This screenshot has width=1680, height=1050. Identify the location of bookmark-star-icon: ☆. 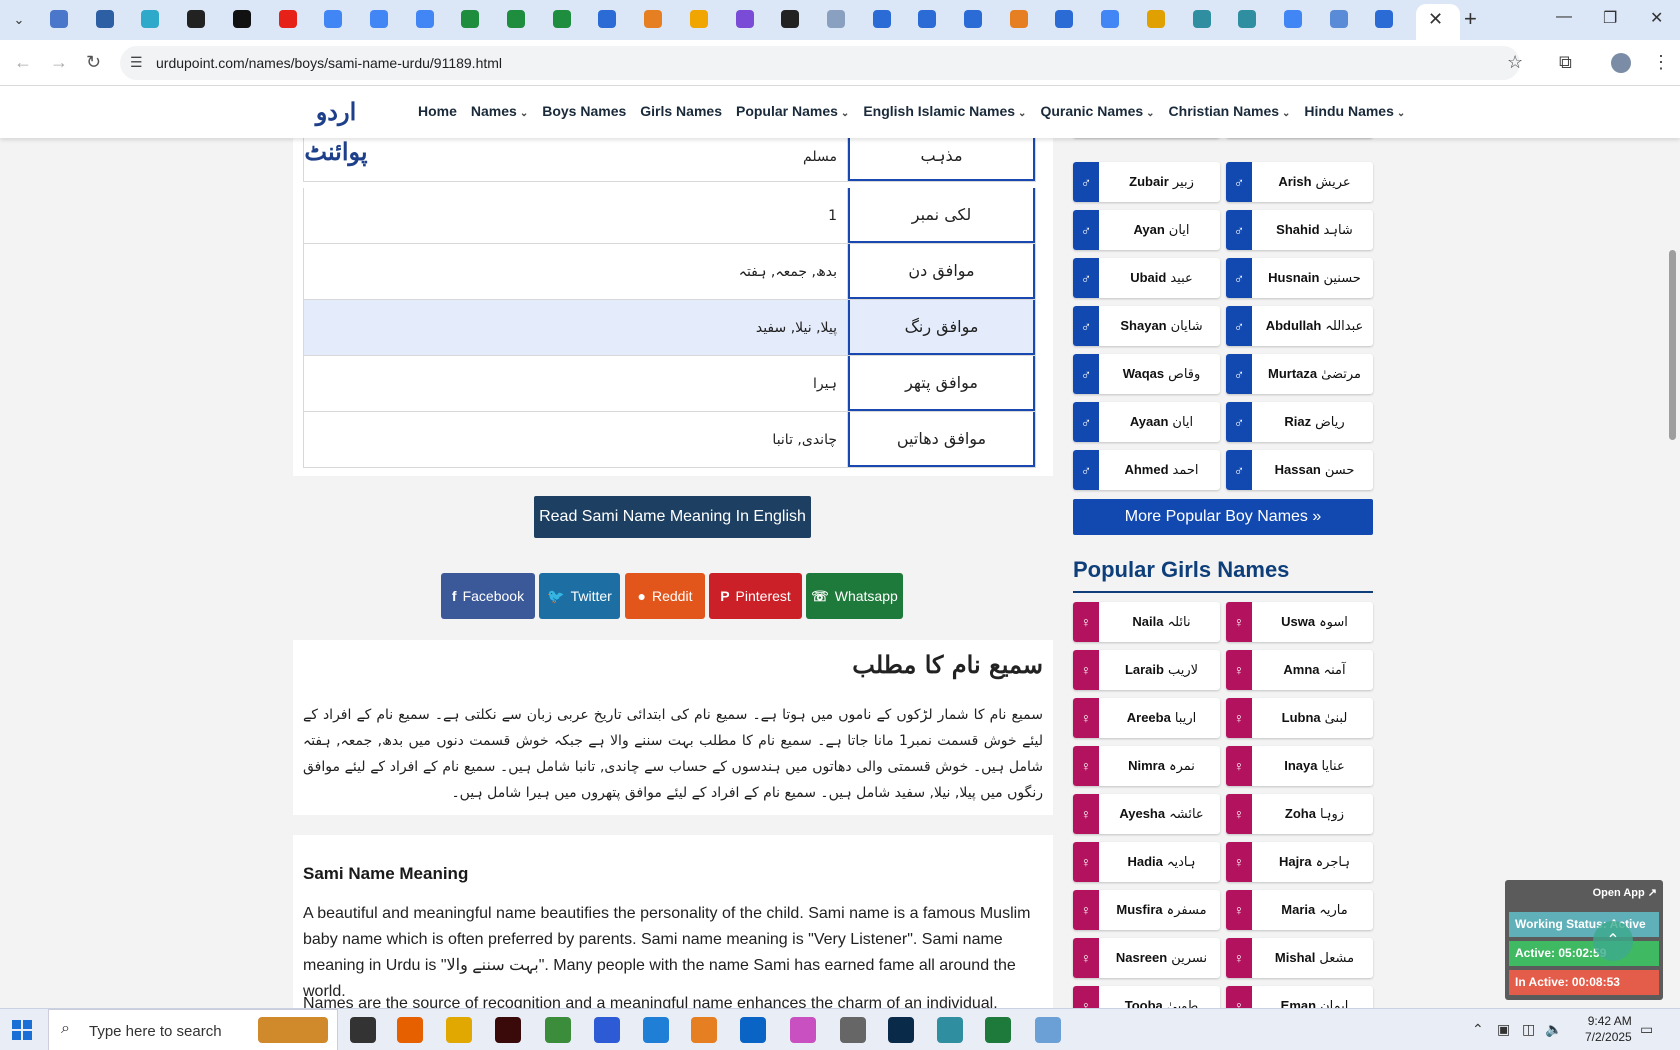
(1515, 62).